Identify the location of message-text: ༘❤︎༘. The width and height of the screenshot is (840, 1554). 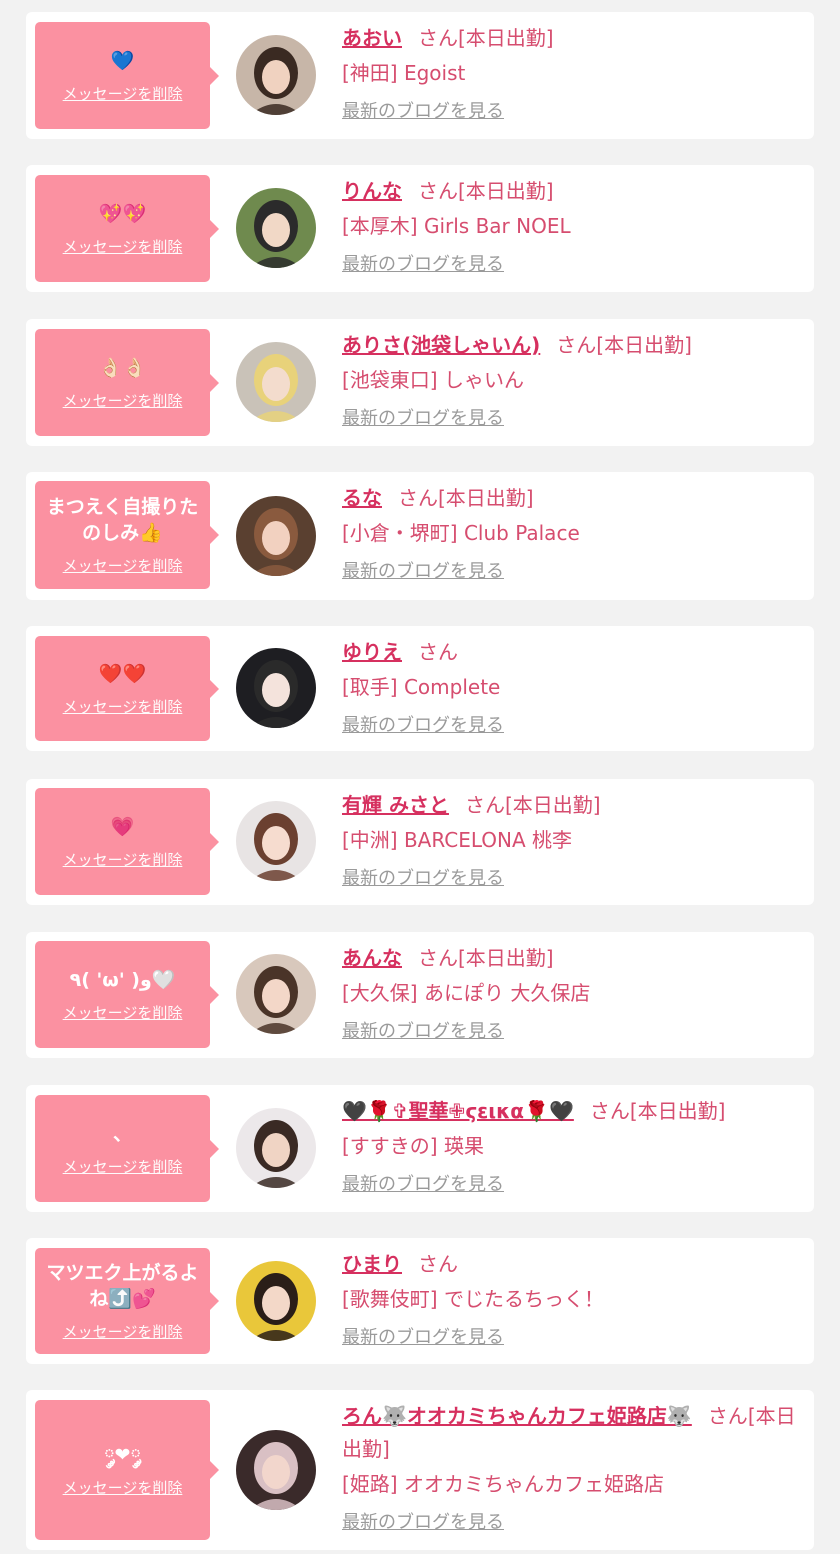
(122, 1455).